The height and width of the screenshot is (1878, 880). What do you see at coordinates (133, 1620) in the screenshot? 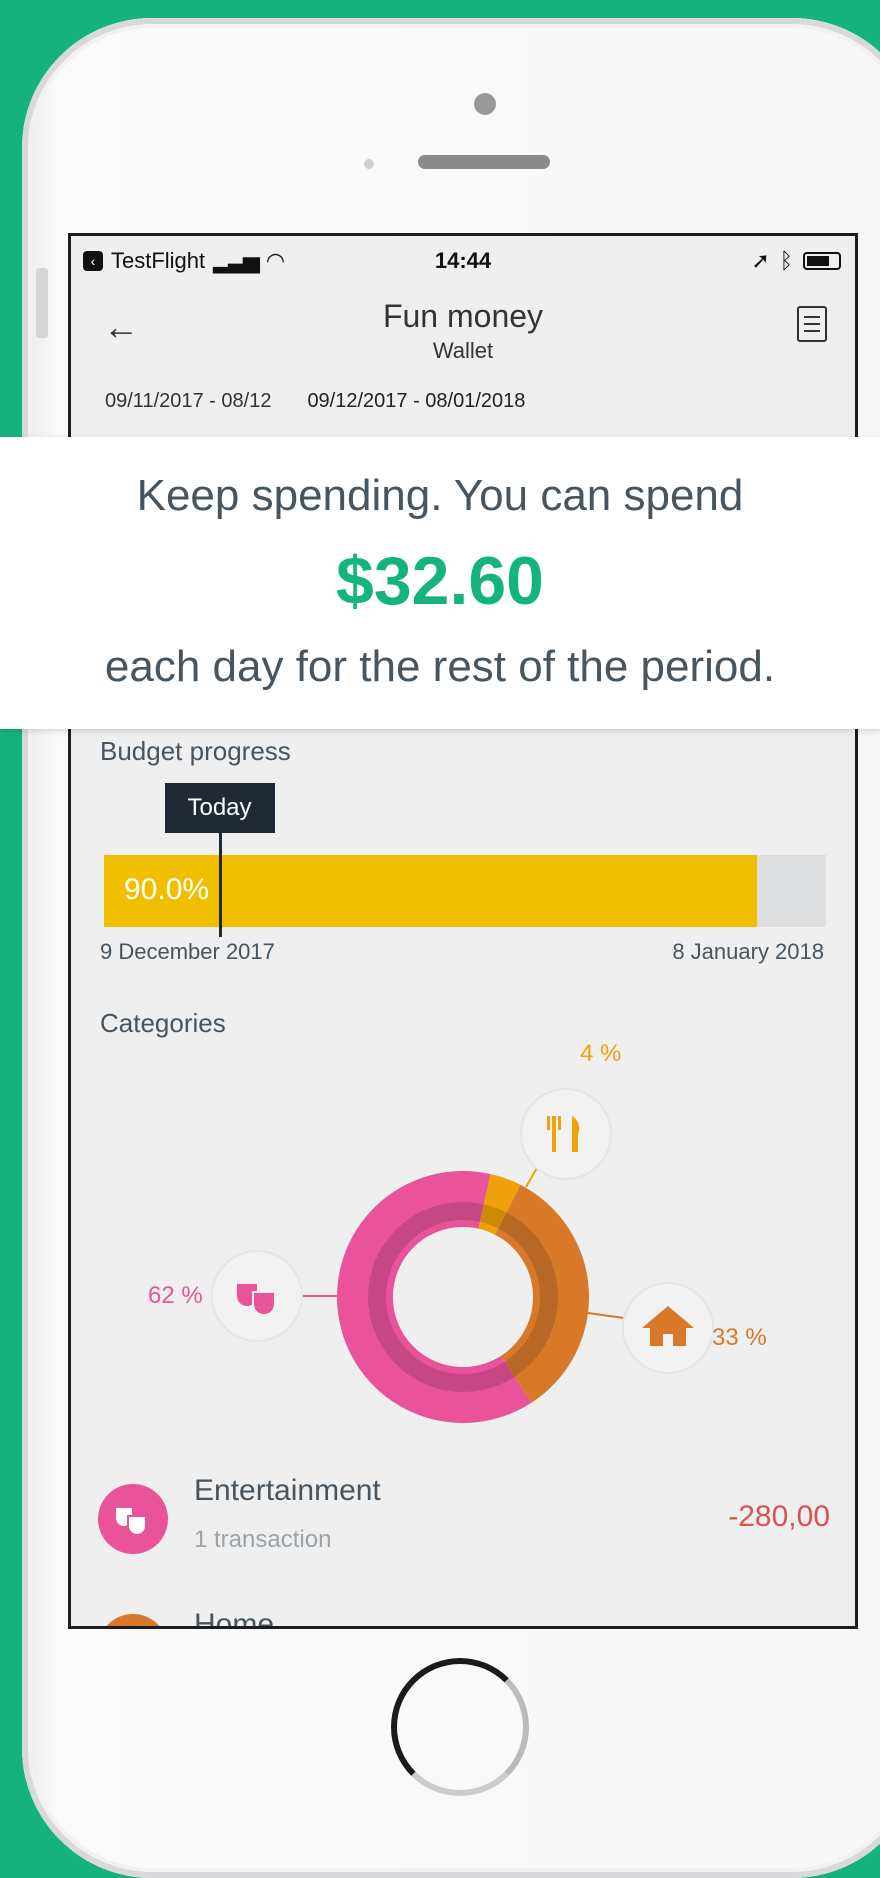
I see `home-row-icon` at bounding box center [133, 1620].